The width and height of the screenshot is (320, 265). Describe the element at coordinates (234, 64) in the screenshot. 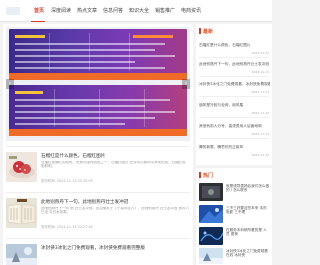

I see `latest-list-item: 此地别燕丹下一句，此地别燕丹壮士发冲冠` at that location.